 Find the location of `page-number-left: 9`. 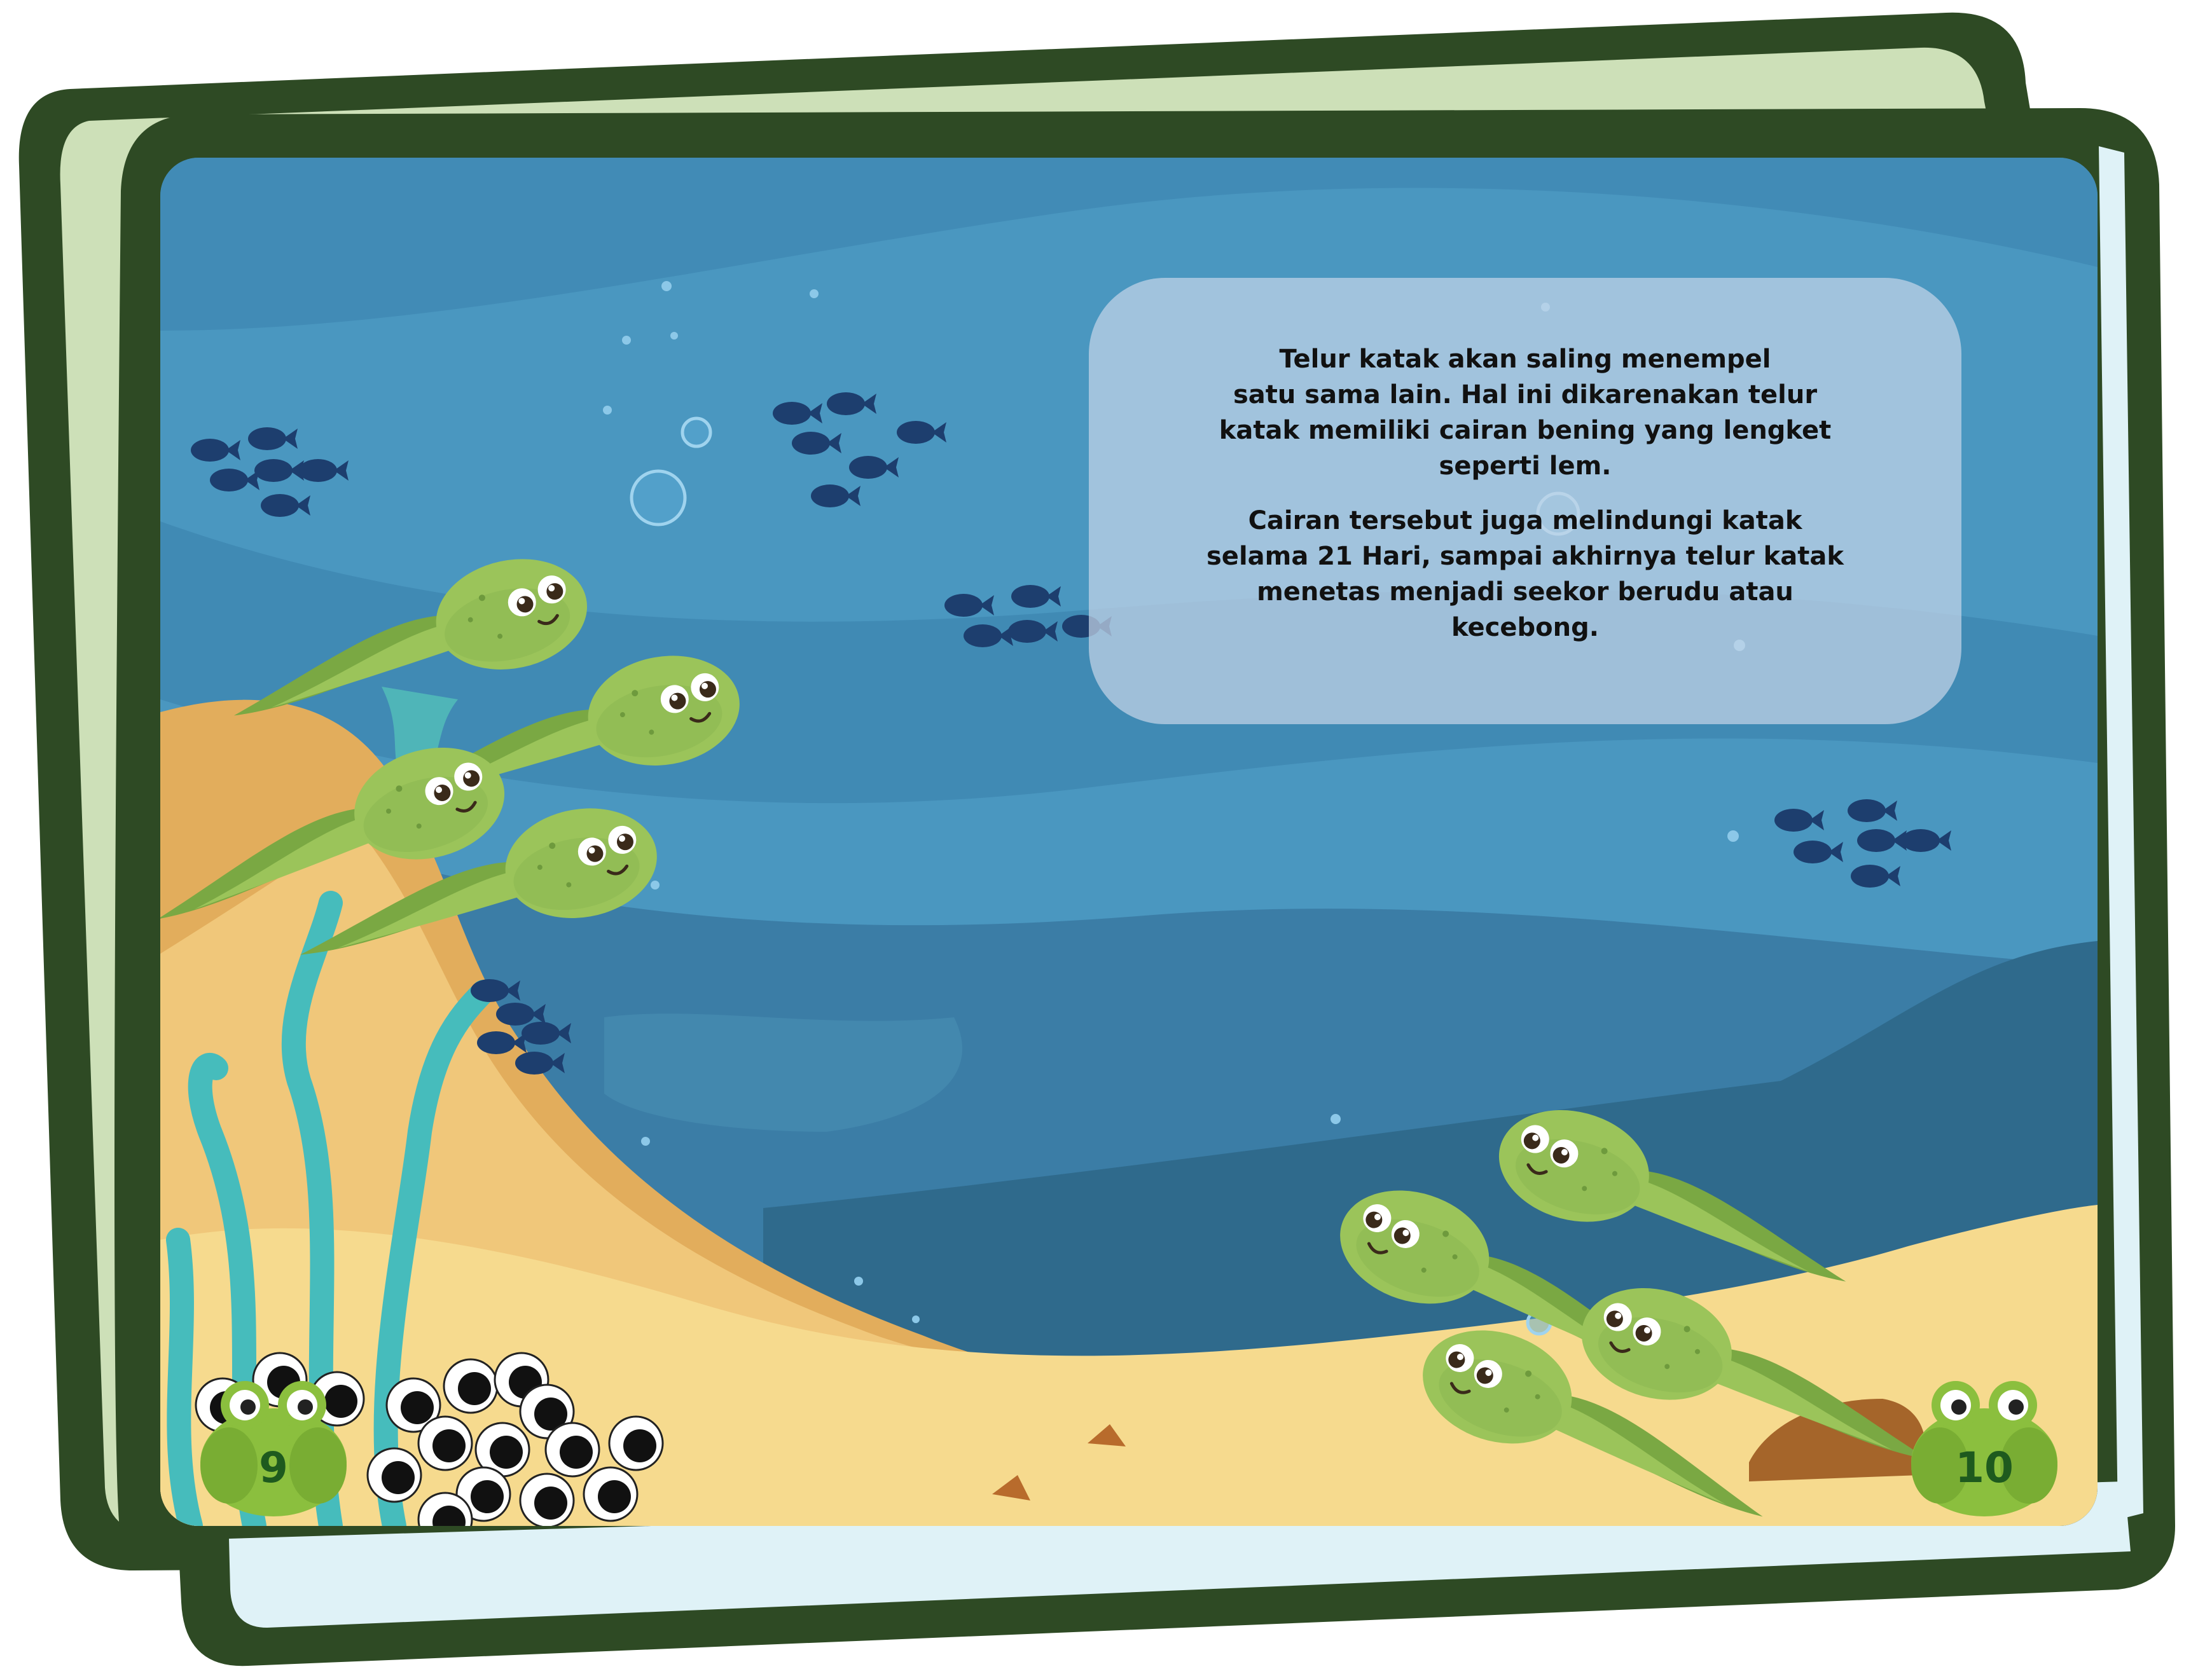

page-number-left: 9 is located at coordinates (274, 1467).